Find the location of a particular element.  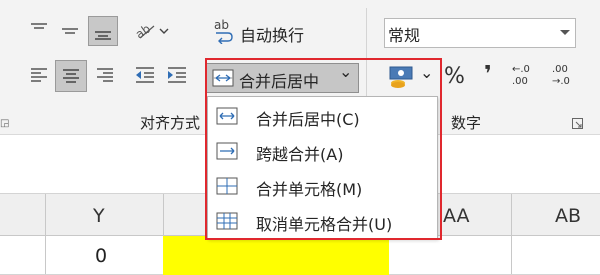

column-header-ab: AB is located at coordinates (568, 216).